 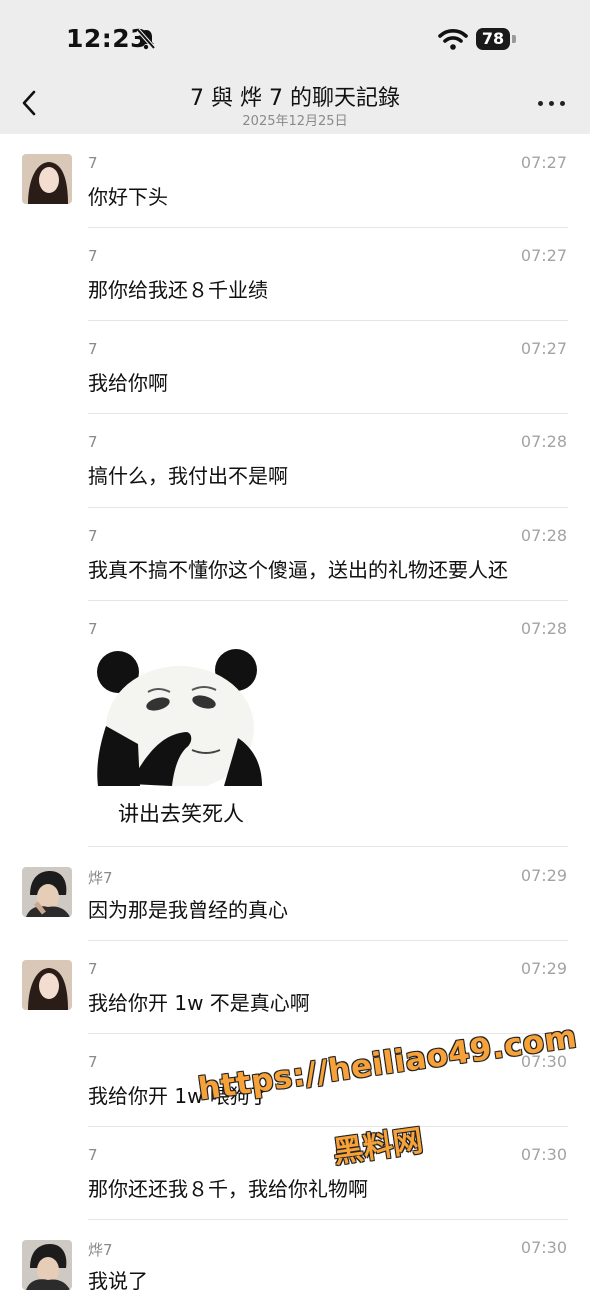 What do you see at coordinates (128, 383) in the screenshot?
I see `message-text: 我给你啊` at bounding box center [128, 383].